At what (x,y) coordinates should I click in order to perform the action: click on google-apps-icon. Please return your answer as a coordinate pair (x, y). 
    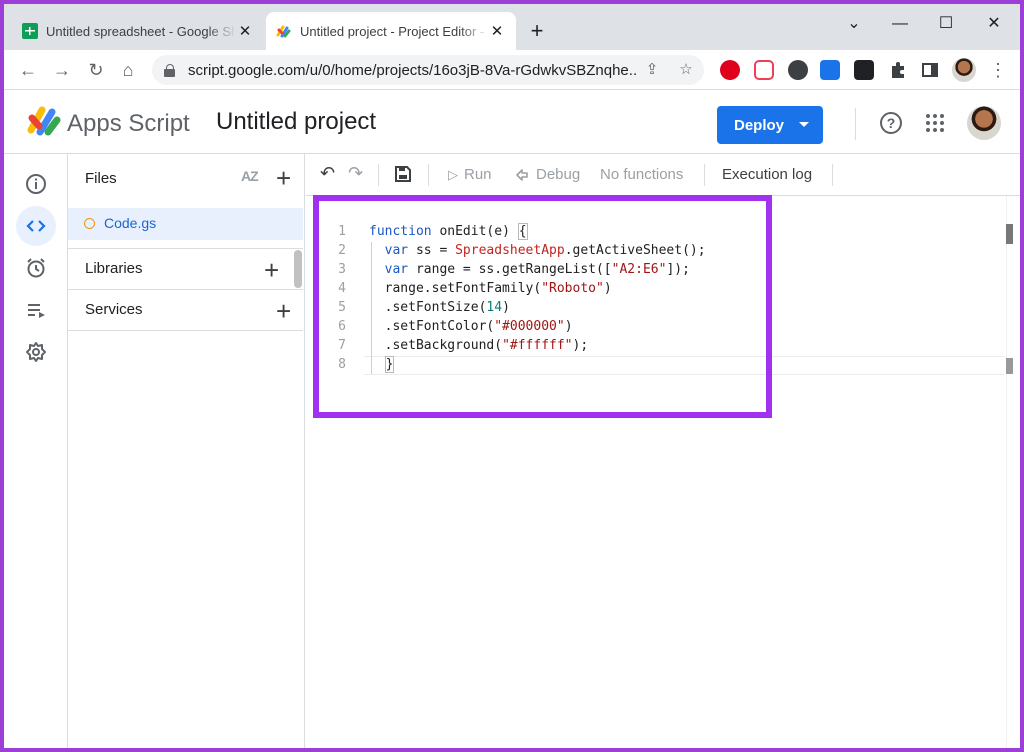
    Looking at the image, I should click on (935, 123).